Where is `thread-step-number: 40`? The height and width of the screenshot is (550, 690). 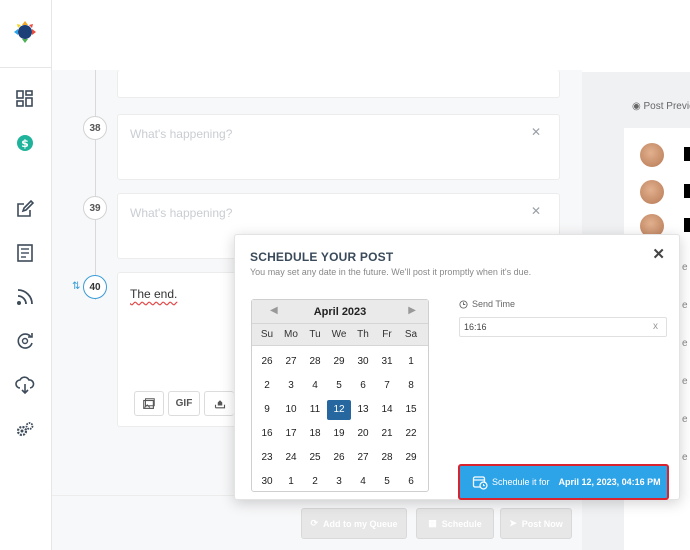 thread-step-number: 40 is located at coordinates (95, 287).